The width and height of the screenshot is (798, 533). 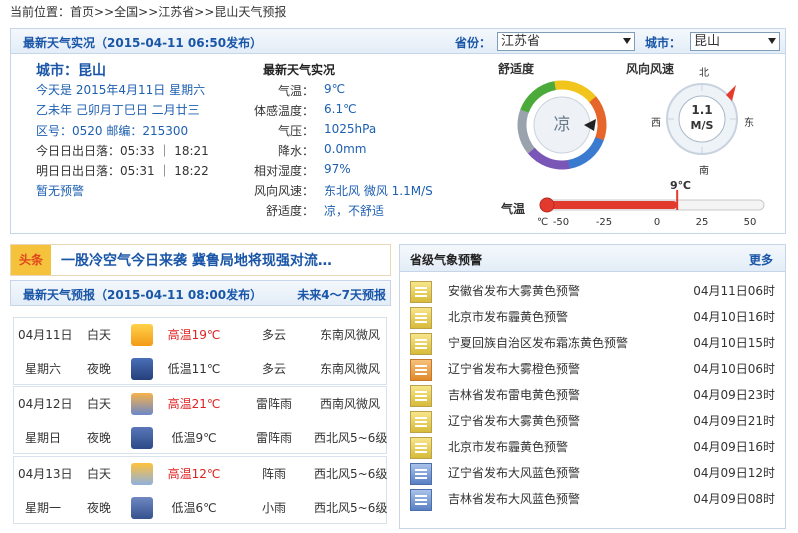 What do you see at coordinates (473, 43) in the screenshot?
I see `province-label: 省份：` at bounding box center [473, 43].